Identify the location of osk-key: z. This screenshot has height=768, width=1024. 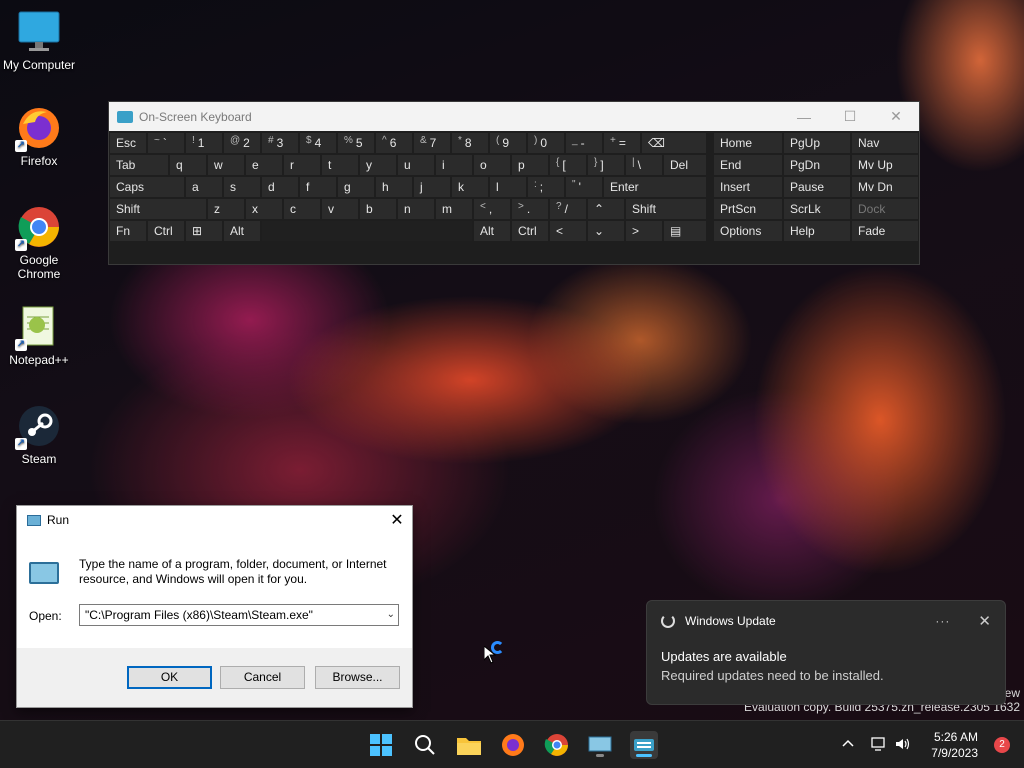
(226, 209).